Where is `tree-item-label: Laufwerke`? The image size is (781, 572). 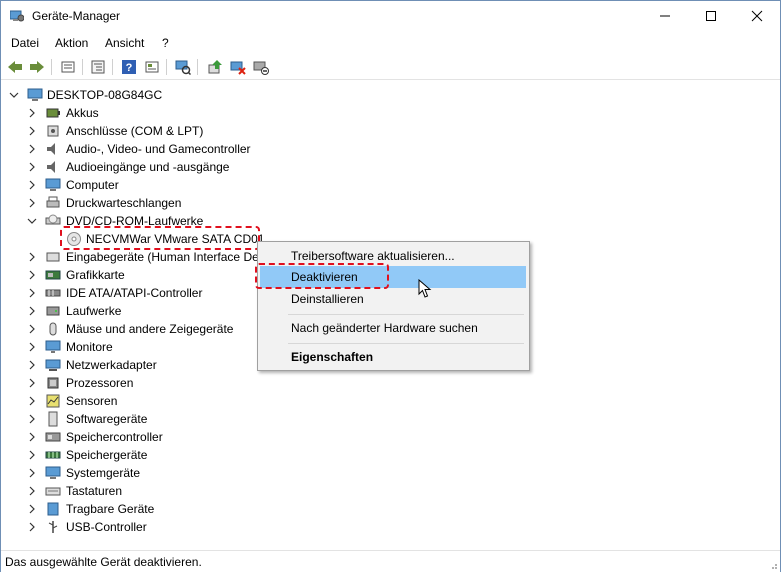 tree-item-label: Laufwerke is located at coordinates (94, 311).